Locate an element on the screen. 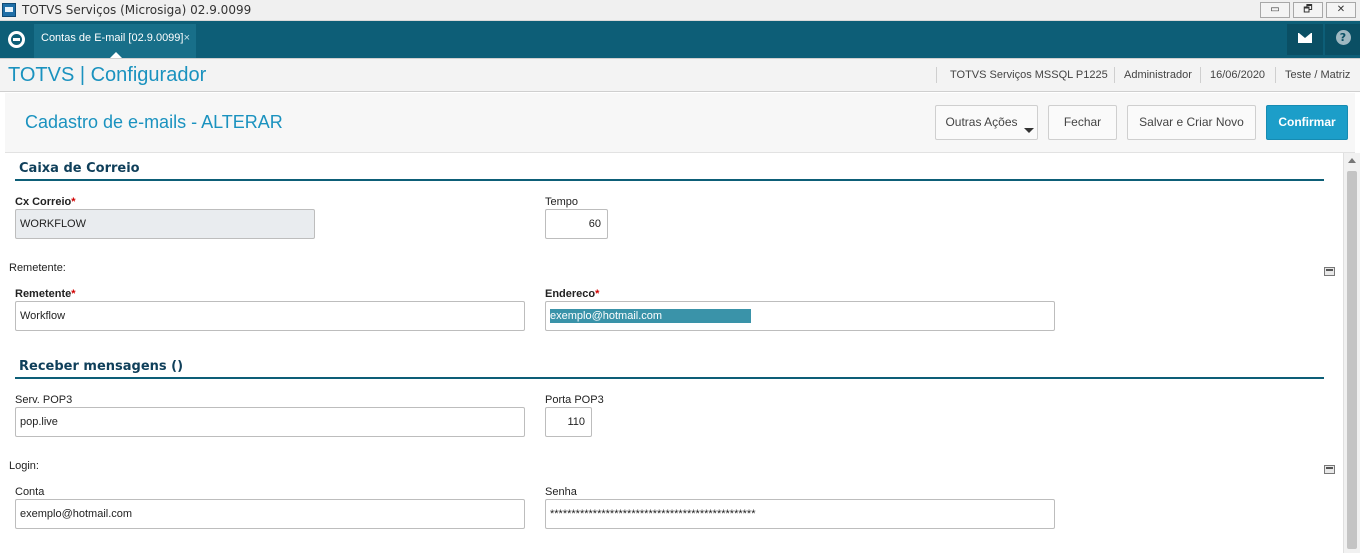  vertical-scrollbar is located at coordinates (1351, 353).